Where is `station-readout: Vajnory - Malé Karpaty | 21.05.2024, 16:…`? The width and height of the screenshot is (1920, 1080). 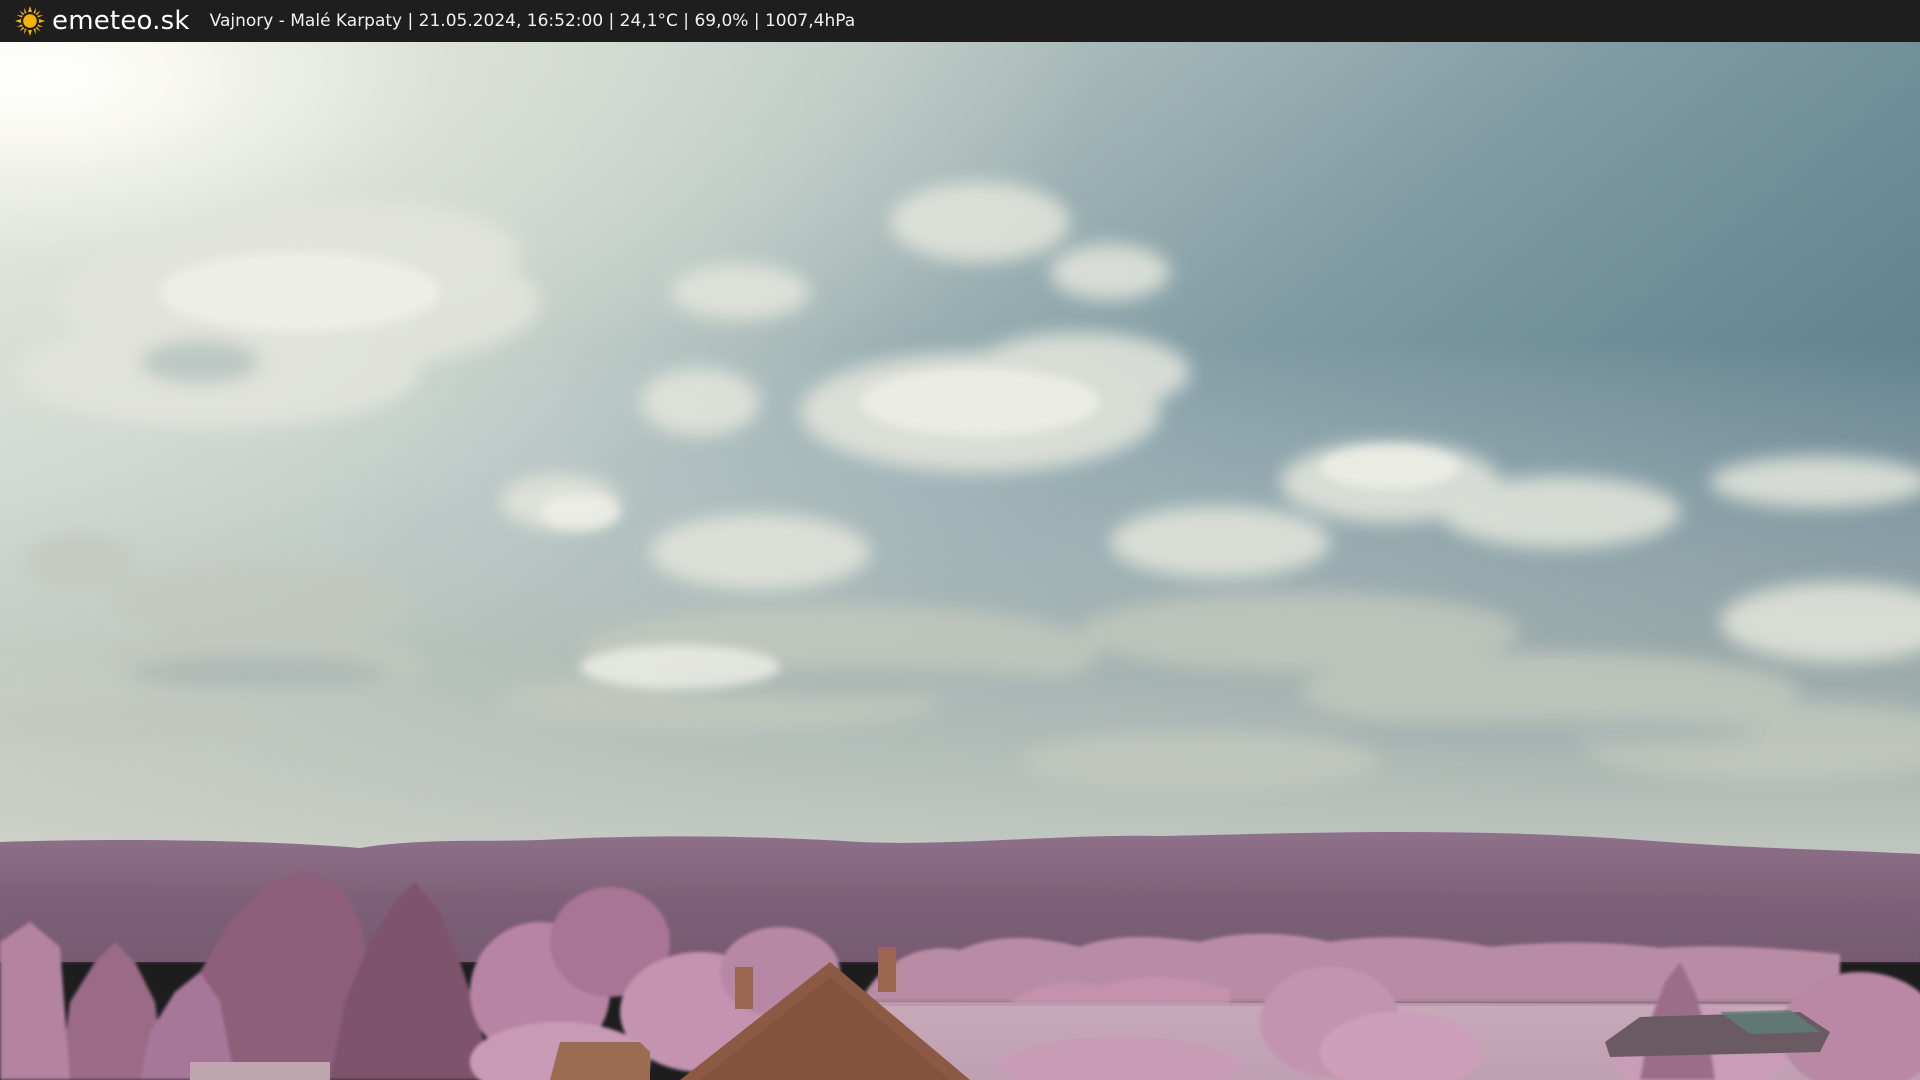
station-readout: Vajnory - Malé Karpaty | 21.05.2024, 16:… is located at coordinates (532, 21).